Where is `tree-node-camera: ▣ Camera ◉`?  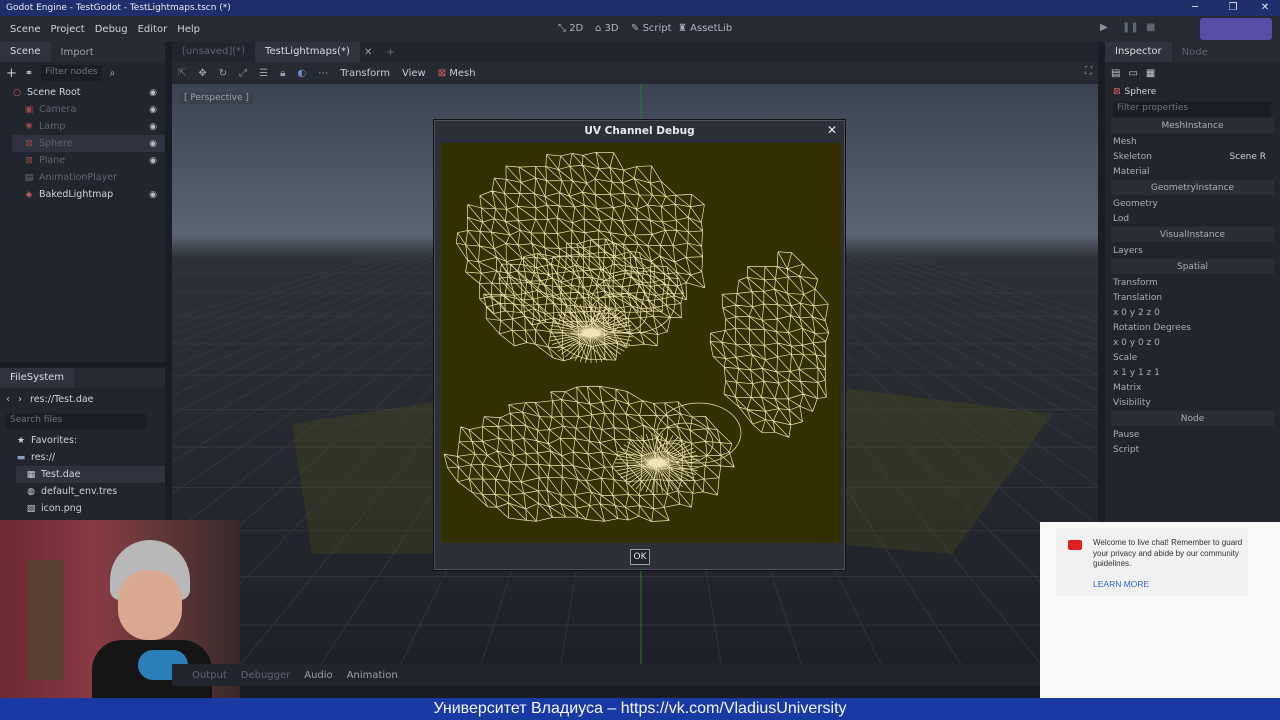 tree-node-camera: ▣ Camera ◉ is located at coordinates (88, 109).